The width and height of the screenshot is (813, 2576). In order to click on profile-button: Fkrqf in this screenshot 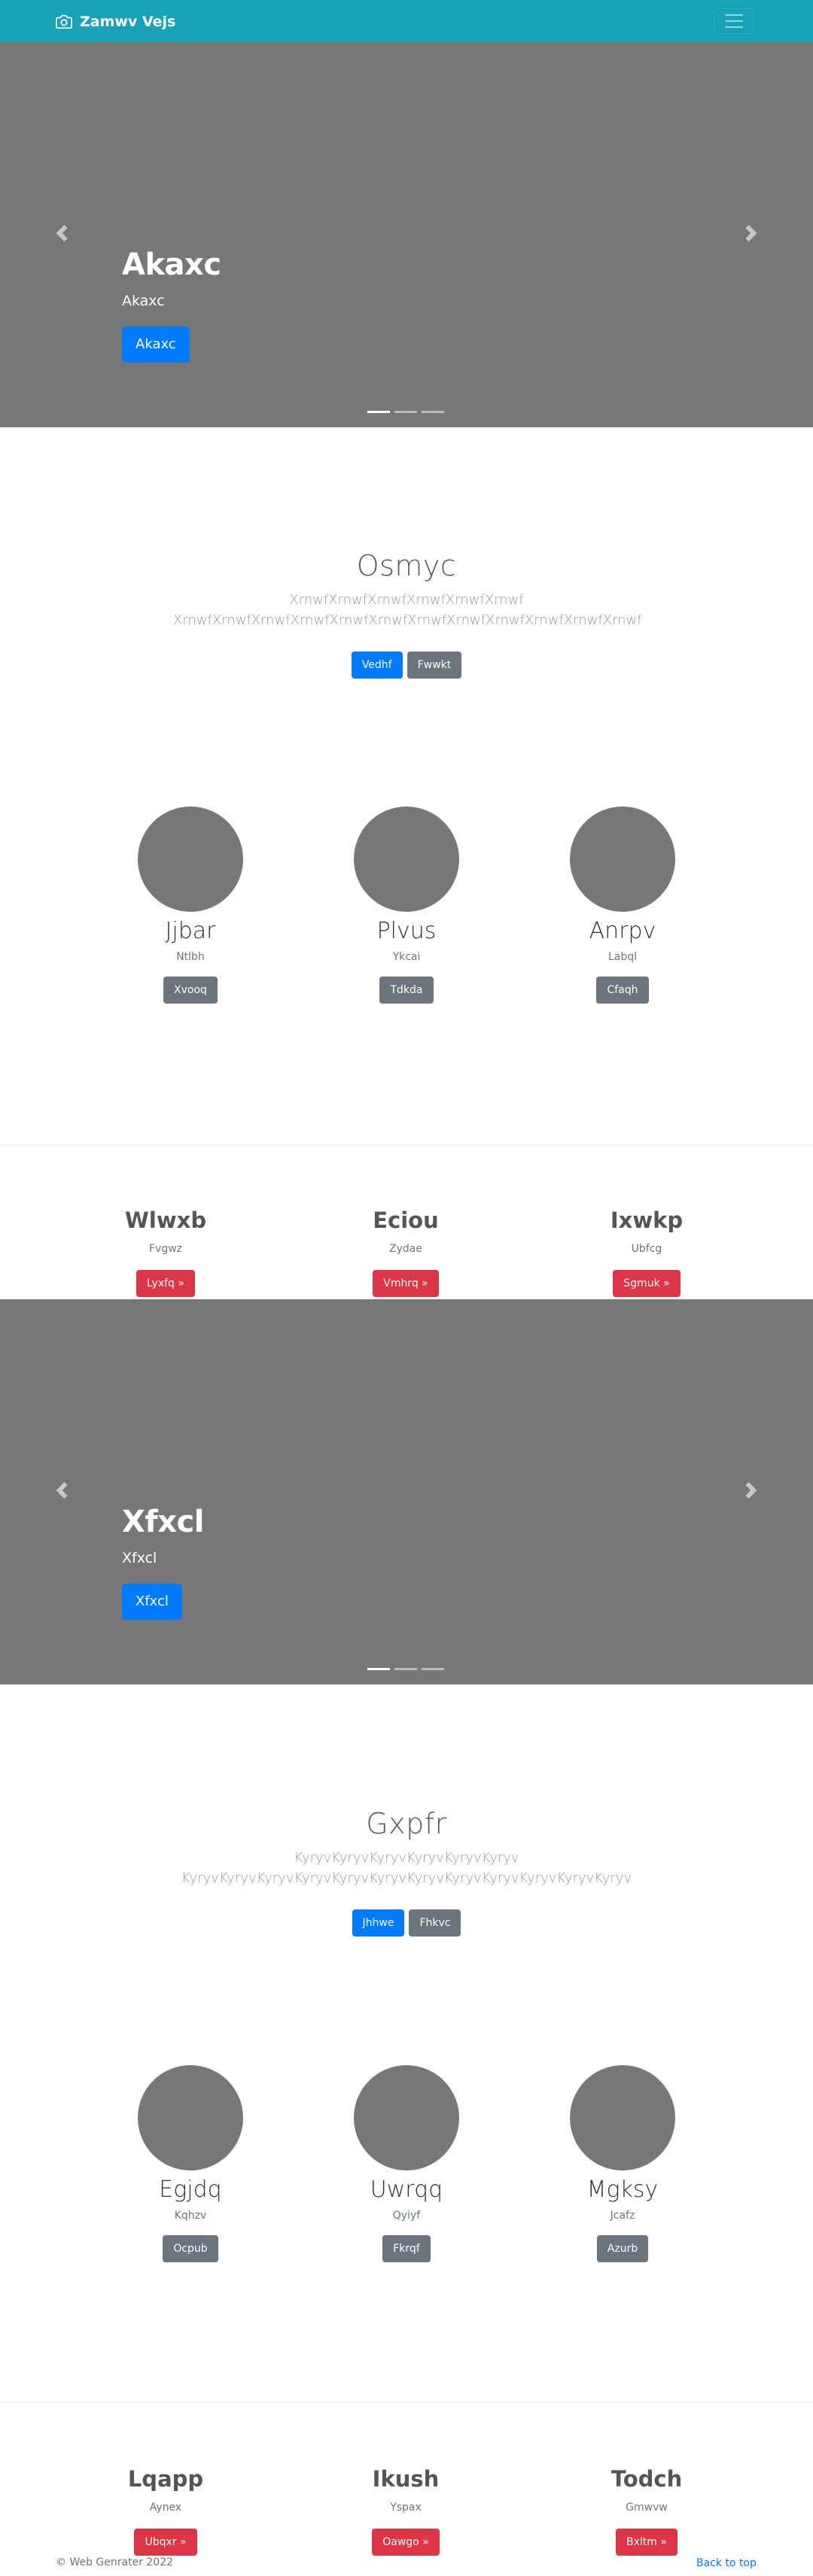, I will do `click(406, 2249)`.